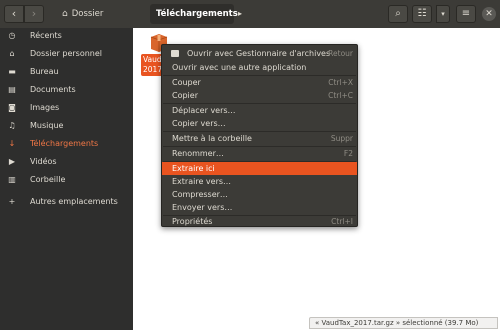  Describe the element at coordinates (340, 82) in the screenshot. I see `menu-item-shortcut: Ctrl+X` at that location.